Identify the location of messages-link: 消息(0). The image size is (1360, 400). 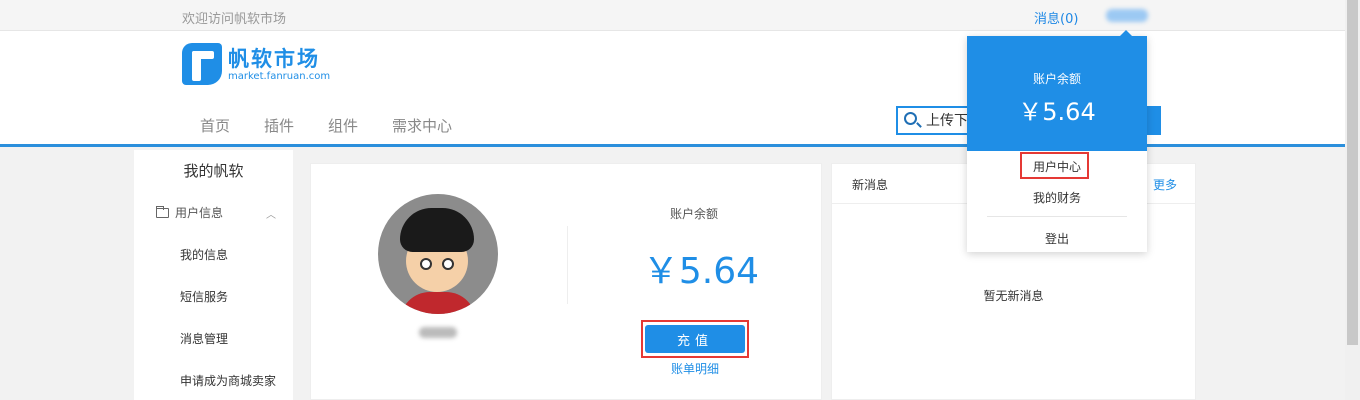
(1056, 17).